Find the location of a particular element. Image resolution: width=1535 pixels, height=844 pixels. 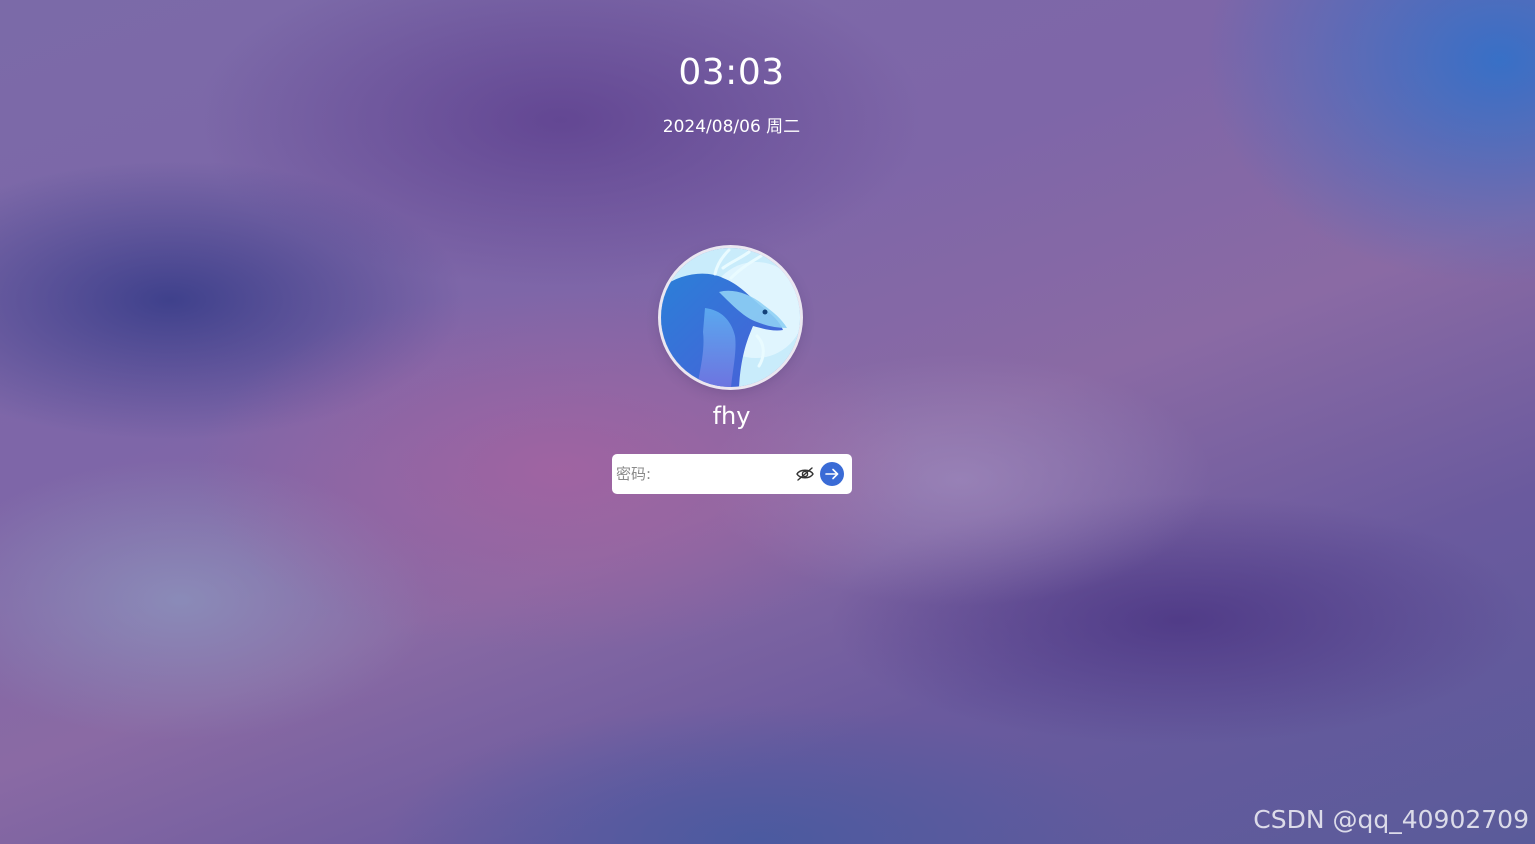

arrow-right-icon is located at coordinates (832, 474).